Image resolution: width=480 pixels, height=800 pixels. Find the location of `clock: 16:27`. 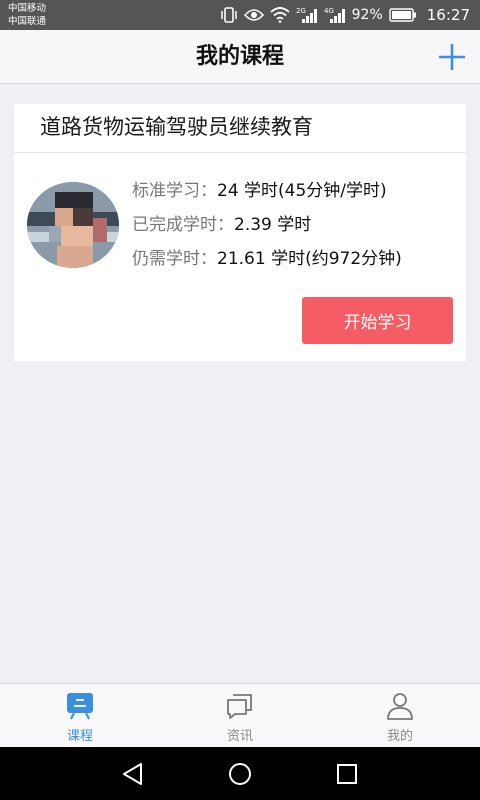

clock: 16:27 is located at coordinates (448, 15).